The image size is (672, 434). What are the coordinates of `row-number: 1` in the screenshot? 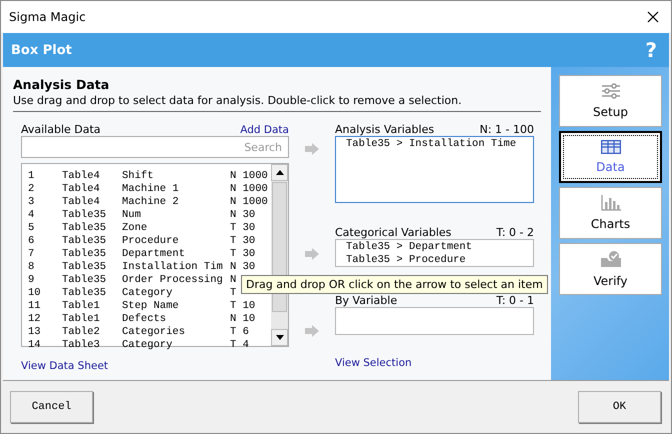 It's located at (32, 176).